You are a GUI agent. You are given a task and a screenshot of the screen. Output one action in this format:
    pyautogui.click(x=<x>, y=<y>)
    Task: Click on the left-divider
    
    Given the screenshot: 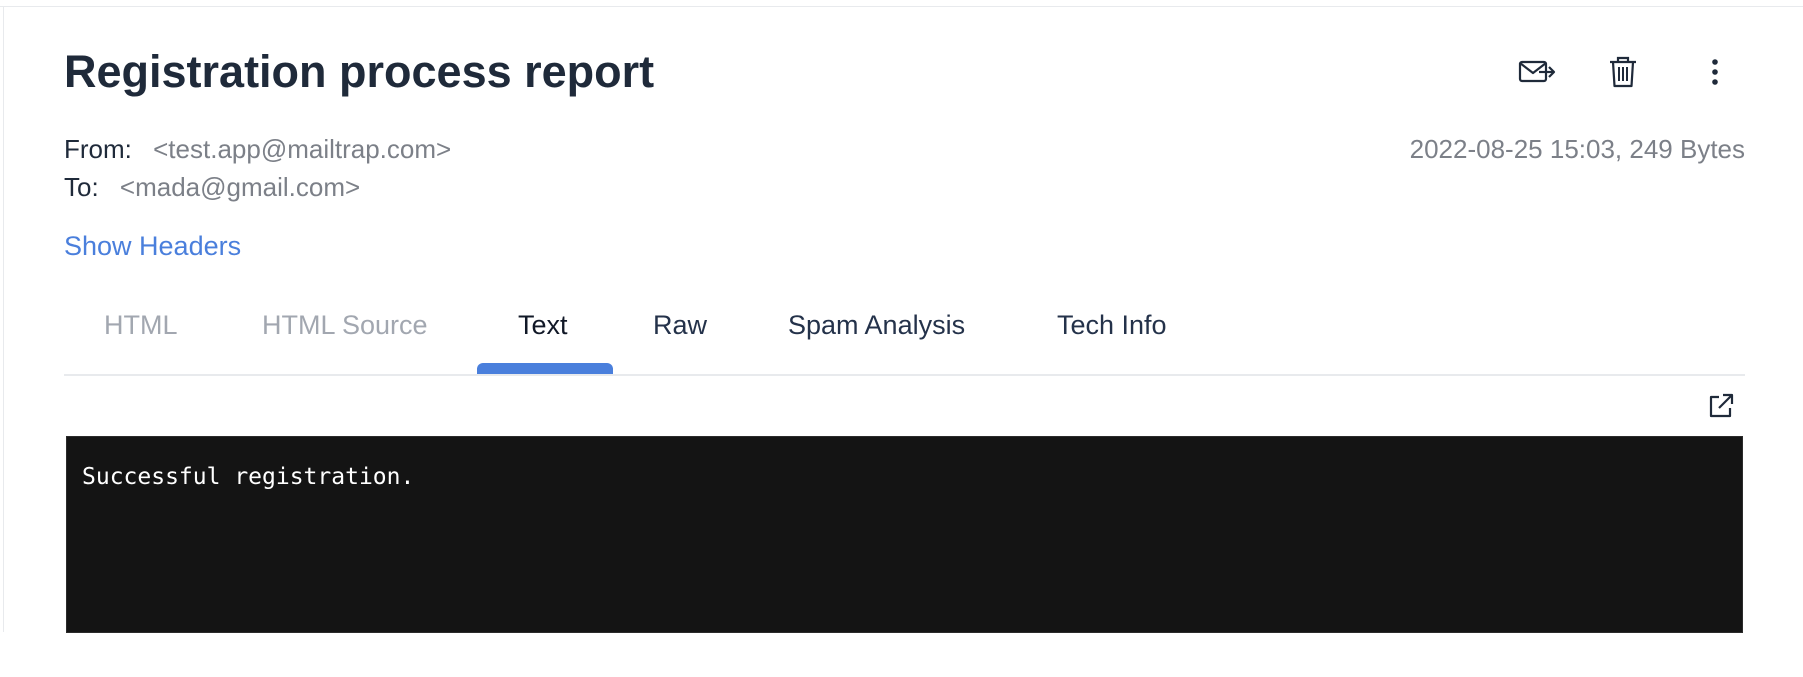 What is the action you would take?
    pyautogui.click(x=3, y=319)
    